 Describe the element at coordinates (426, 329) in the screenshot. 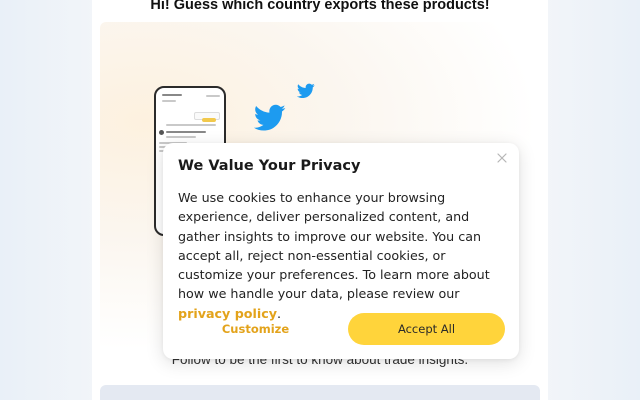

I see `accept-all-button: Accept All` at that location.